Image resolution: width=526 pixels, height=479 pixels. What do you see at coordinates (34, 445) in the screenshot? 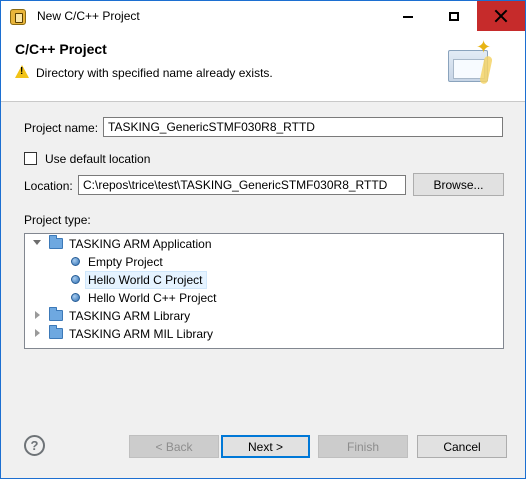
I see `help-icon: ?` at bounding box center [34, 445].